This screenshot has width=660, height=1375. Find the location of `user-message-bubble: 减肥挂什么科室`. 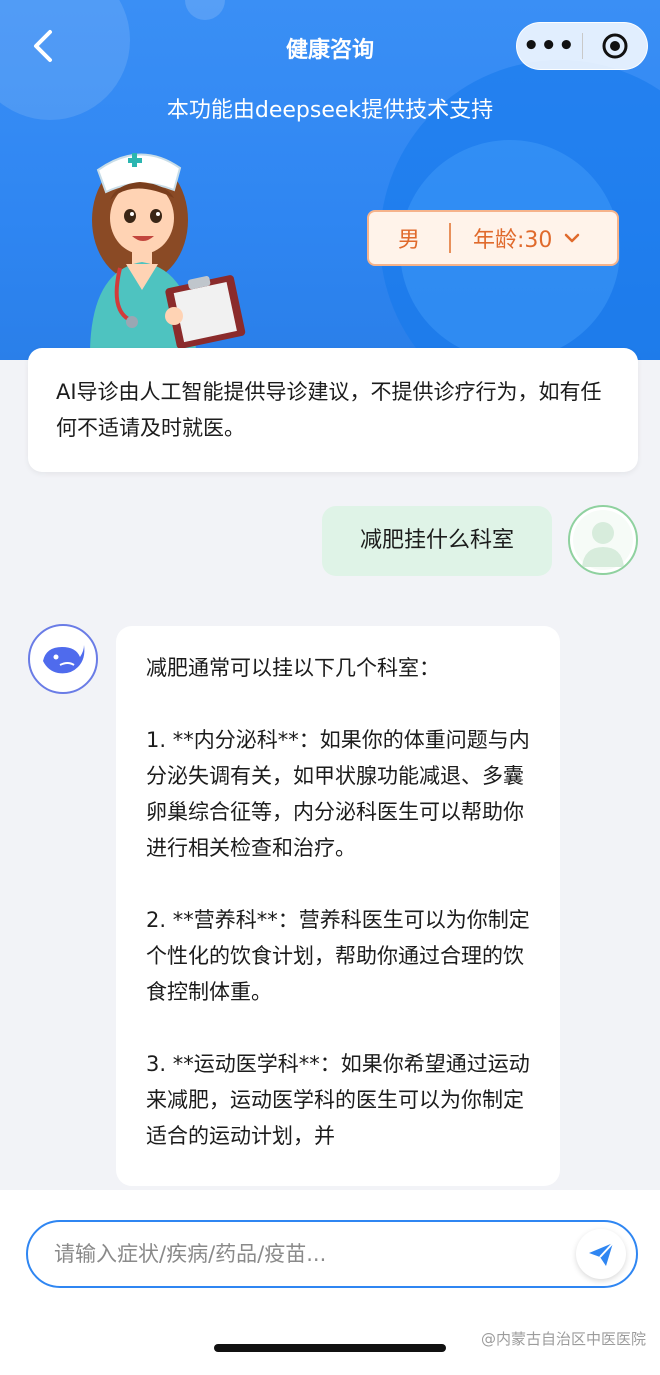

user-message-bubble: 减肥挂什么科室 is located at coordinates (437, 541).